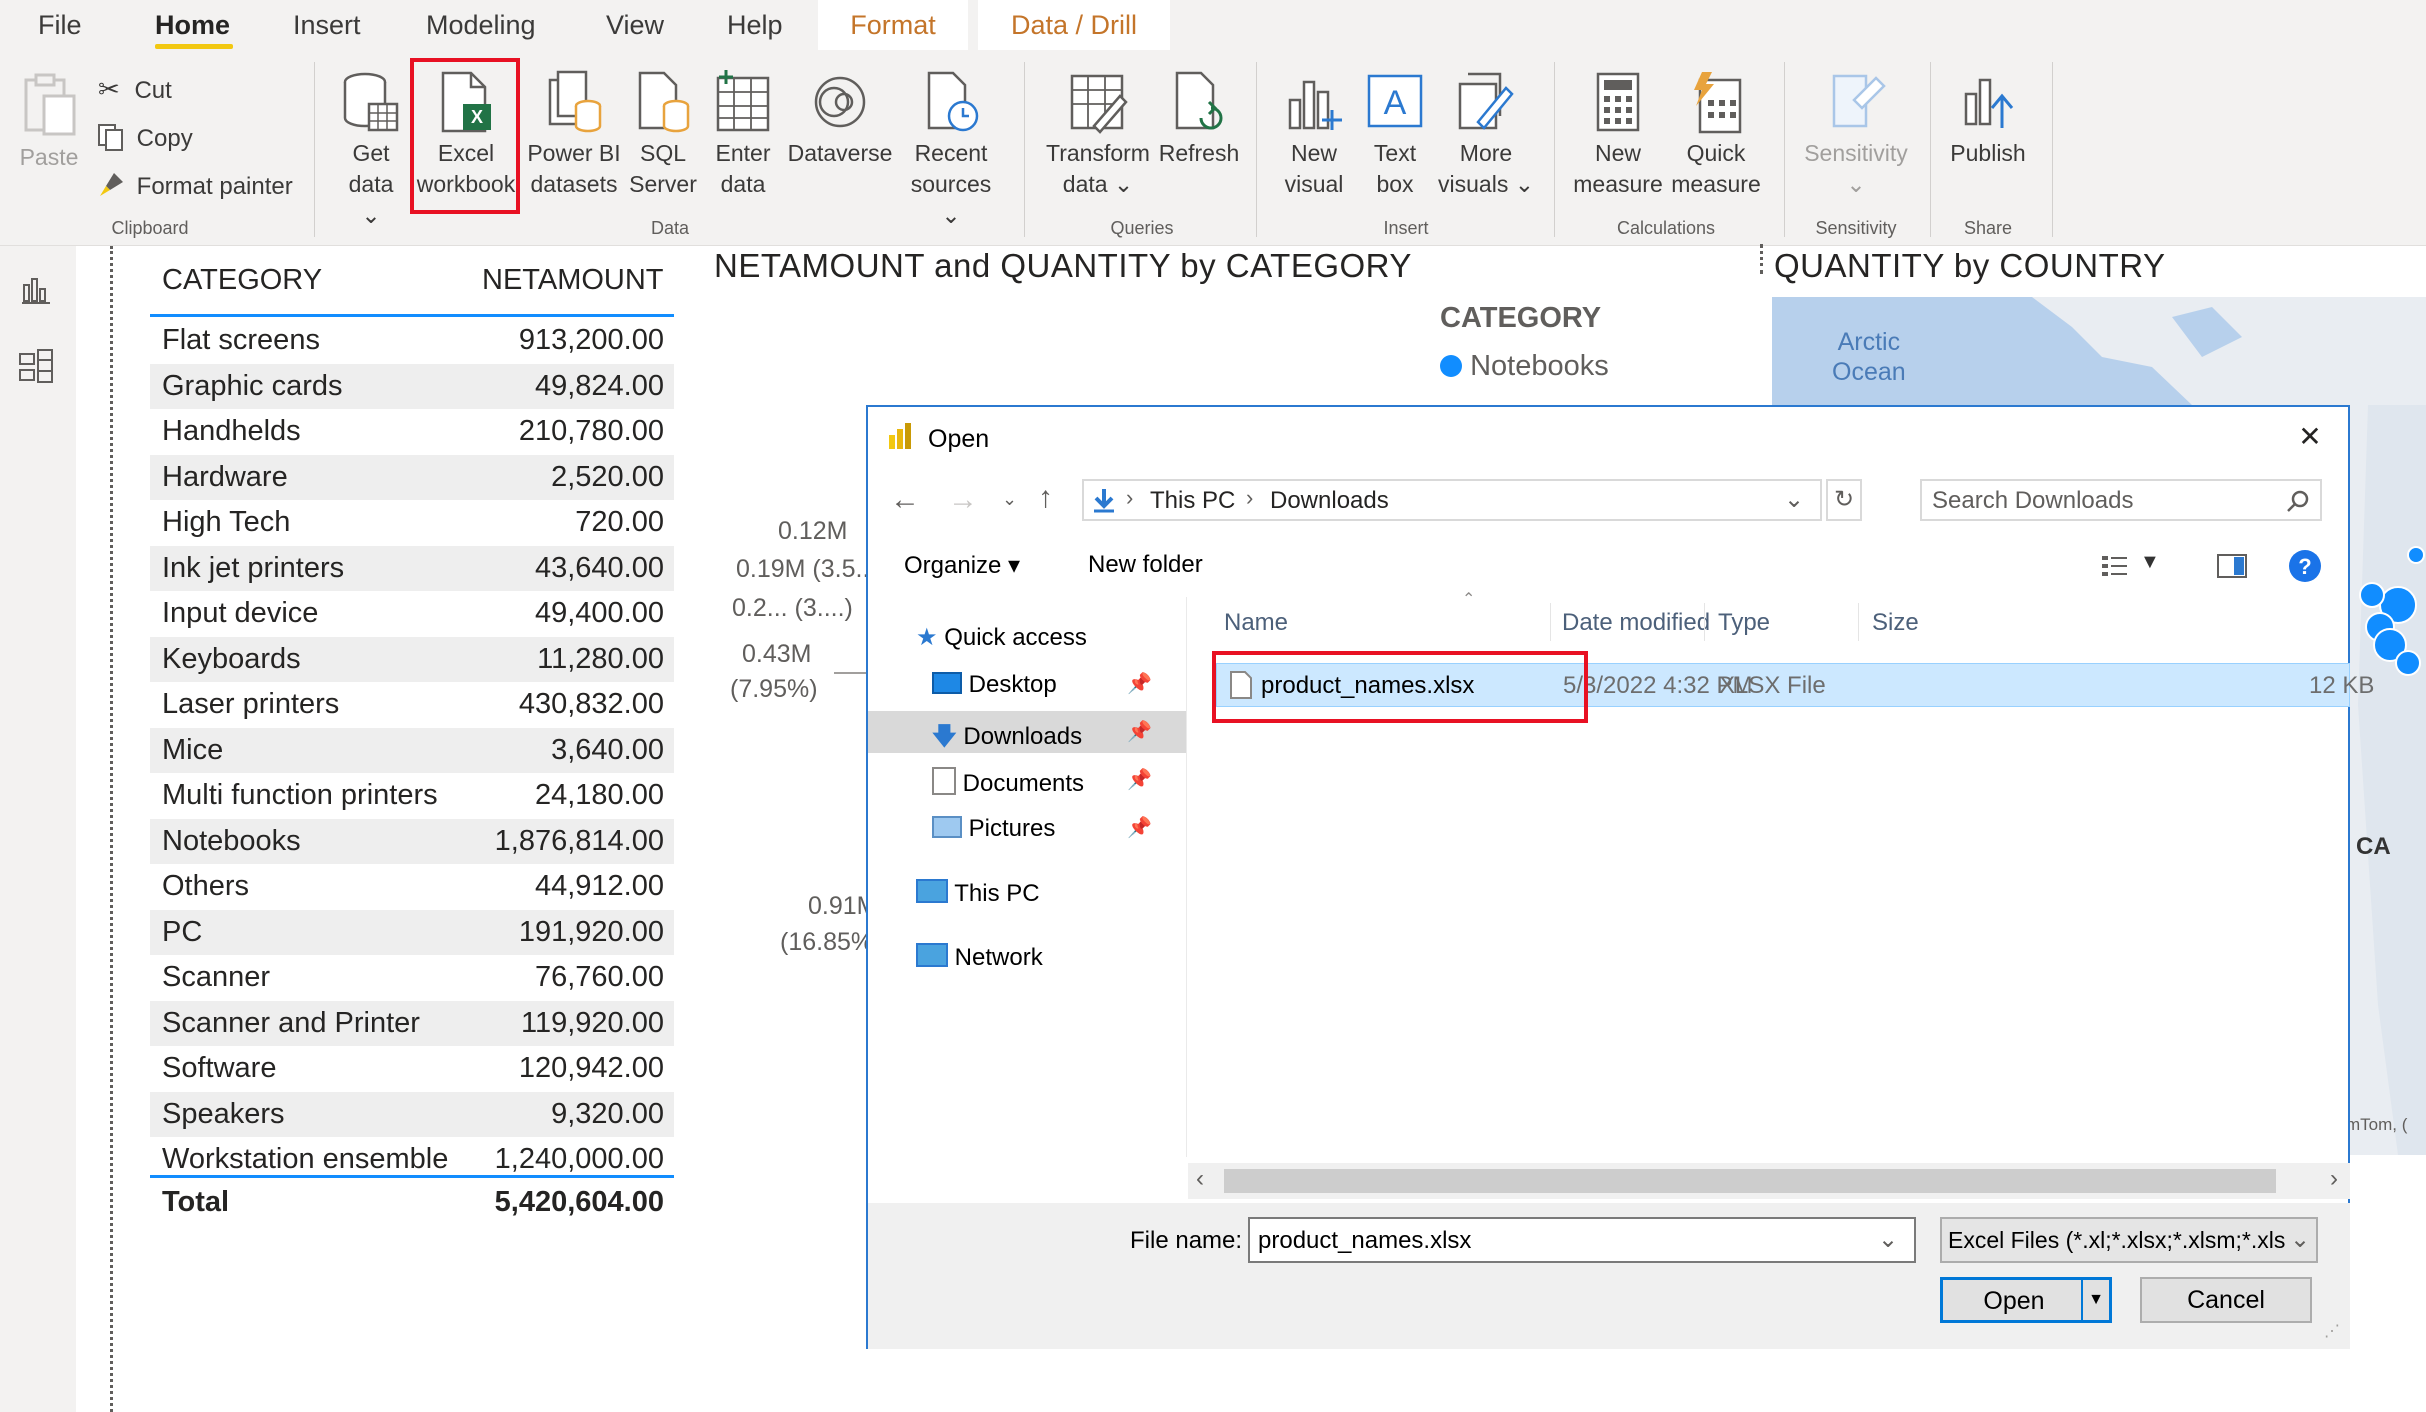  I want to click on report-view-icon, so click(36, 289).